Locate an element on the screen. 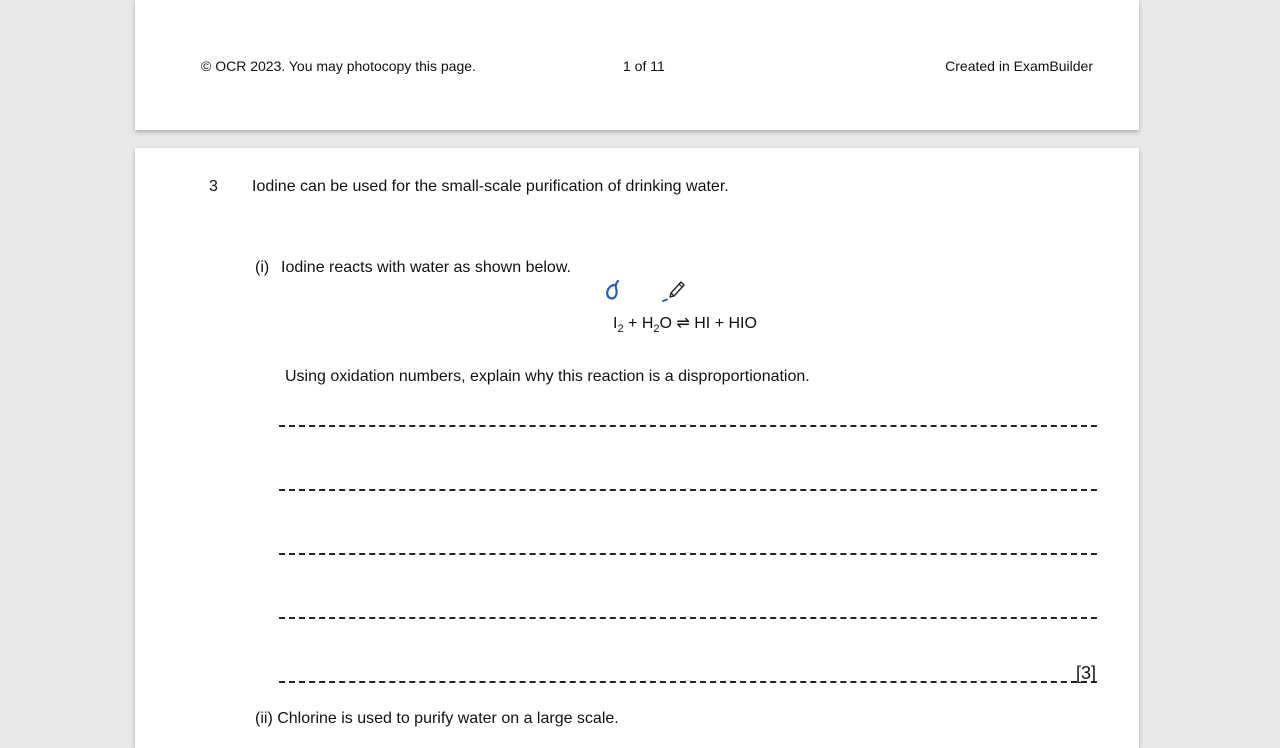  footer-created-in: Created in ExamBuilder is located at coordinates (1019, 66).